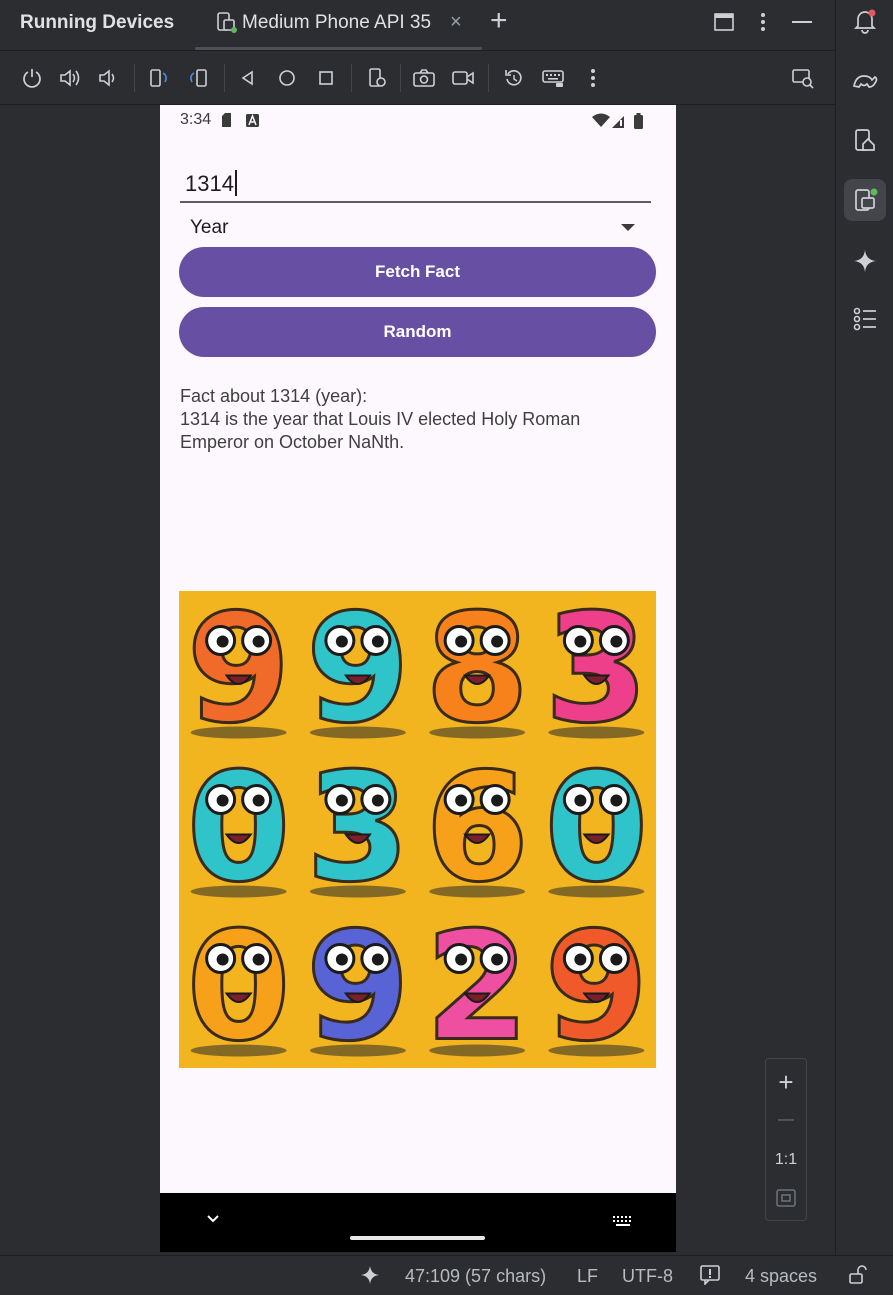 This screenshot has height=1295, width=893. Describe the element at coordinates (417, 332) in the screenshot. I see `random-button: Random` at that location.